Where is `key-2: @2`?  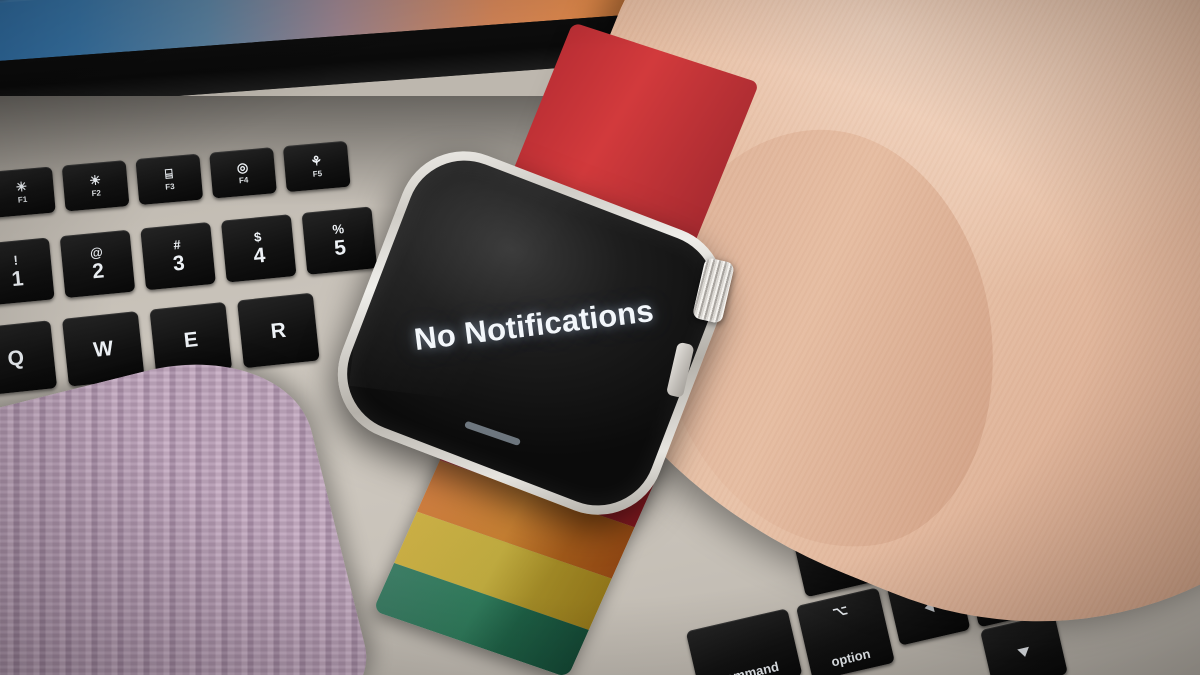
key-2: @2 is located at coordinates (97, 264).